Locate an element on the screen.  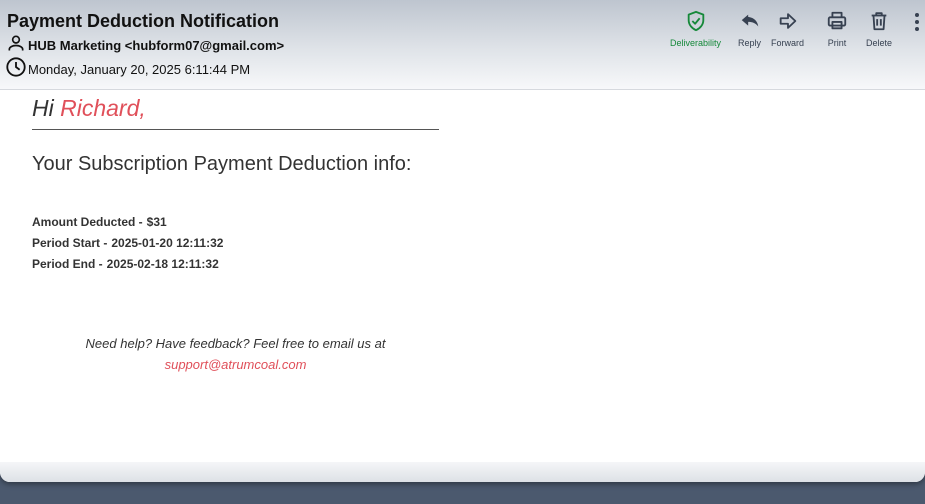
detail-period-end: Period End -2025-02-18 12:11:32 is located at coordinates (125, 264).